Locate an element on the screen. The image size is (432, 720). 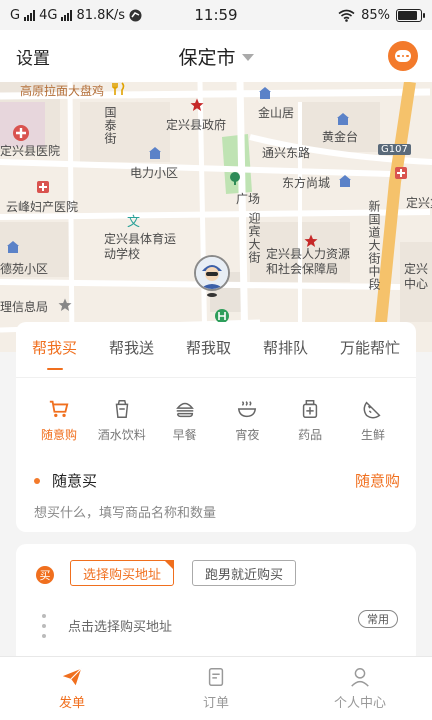
battery-icon is located at coordinates (410, 15).